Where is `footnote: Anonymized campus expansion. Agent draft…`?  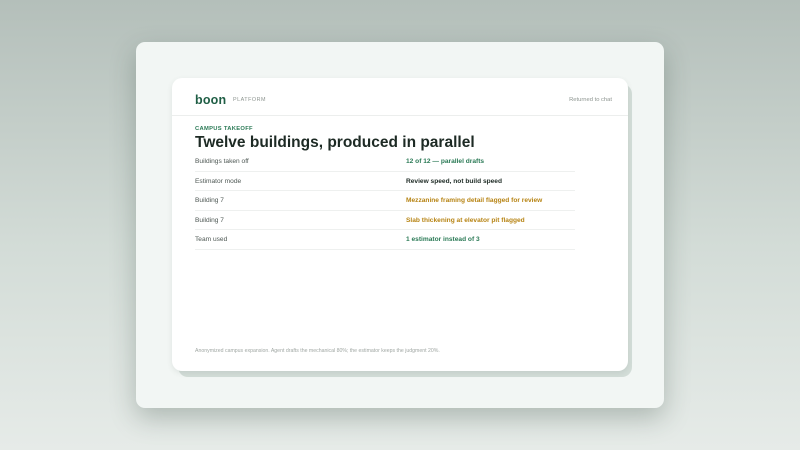
footnote: Anonymized campus expansion. Agent draft… is located at coordinates (317, 351).